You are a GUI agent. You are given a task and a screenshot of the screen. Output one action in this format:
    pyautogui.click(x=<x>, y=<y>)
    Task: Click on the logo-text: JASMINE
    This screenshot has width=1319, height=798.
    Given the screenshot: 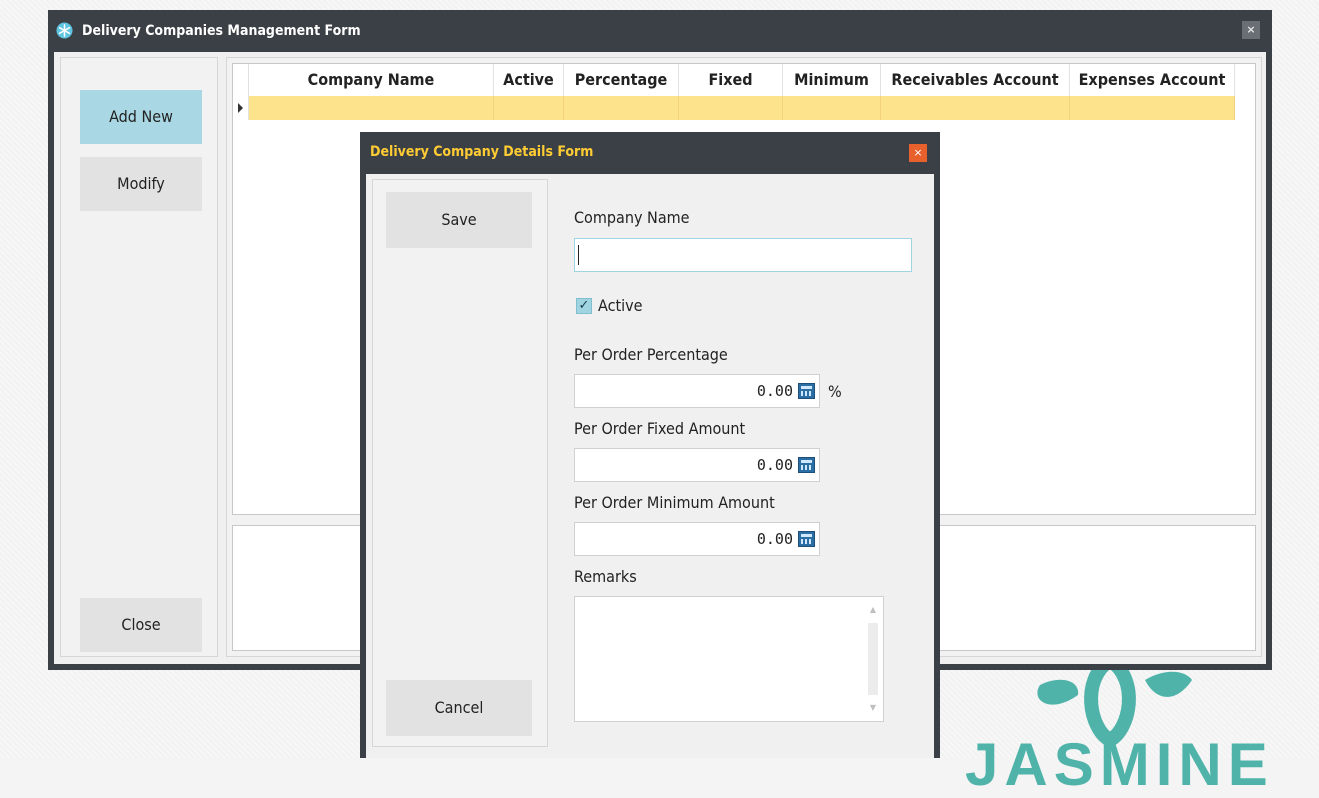 What is the action you would take?
    pyautogui.click(x=1119, y=764)
    